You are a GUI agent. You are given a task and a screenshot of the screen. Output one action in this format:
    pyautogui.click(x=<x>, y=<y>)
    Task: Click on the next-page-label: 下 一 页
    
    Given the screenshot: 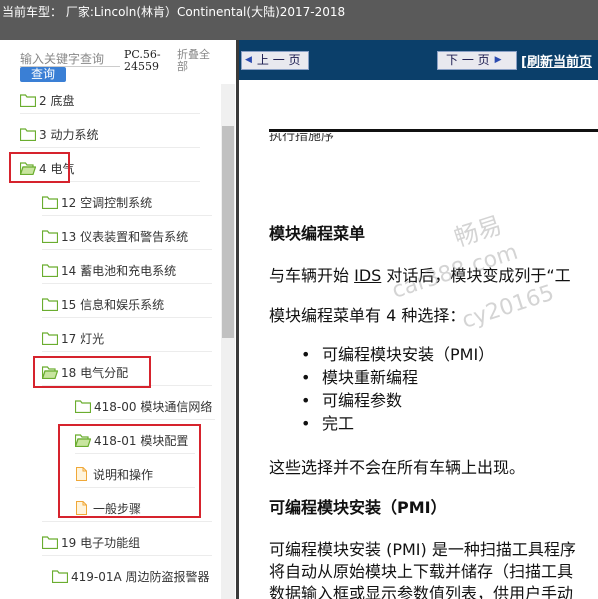 What is the action you would take?
    pyautogui.click(x=468, y=60)
    